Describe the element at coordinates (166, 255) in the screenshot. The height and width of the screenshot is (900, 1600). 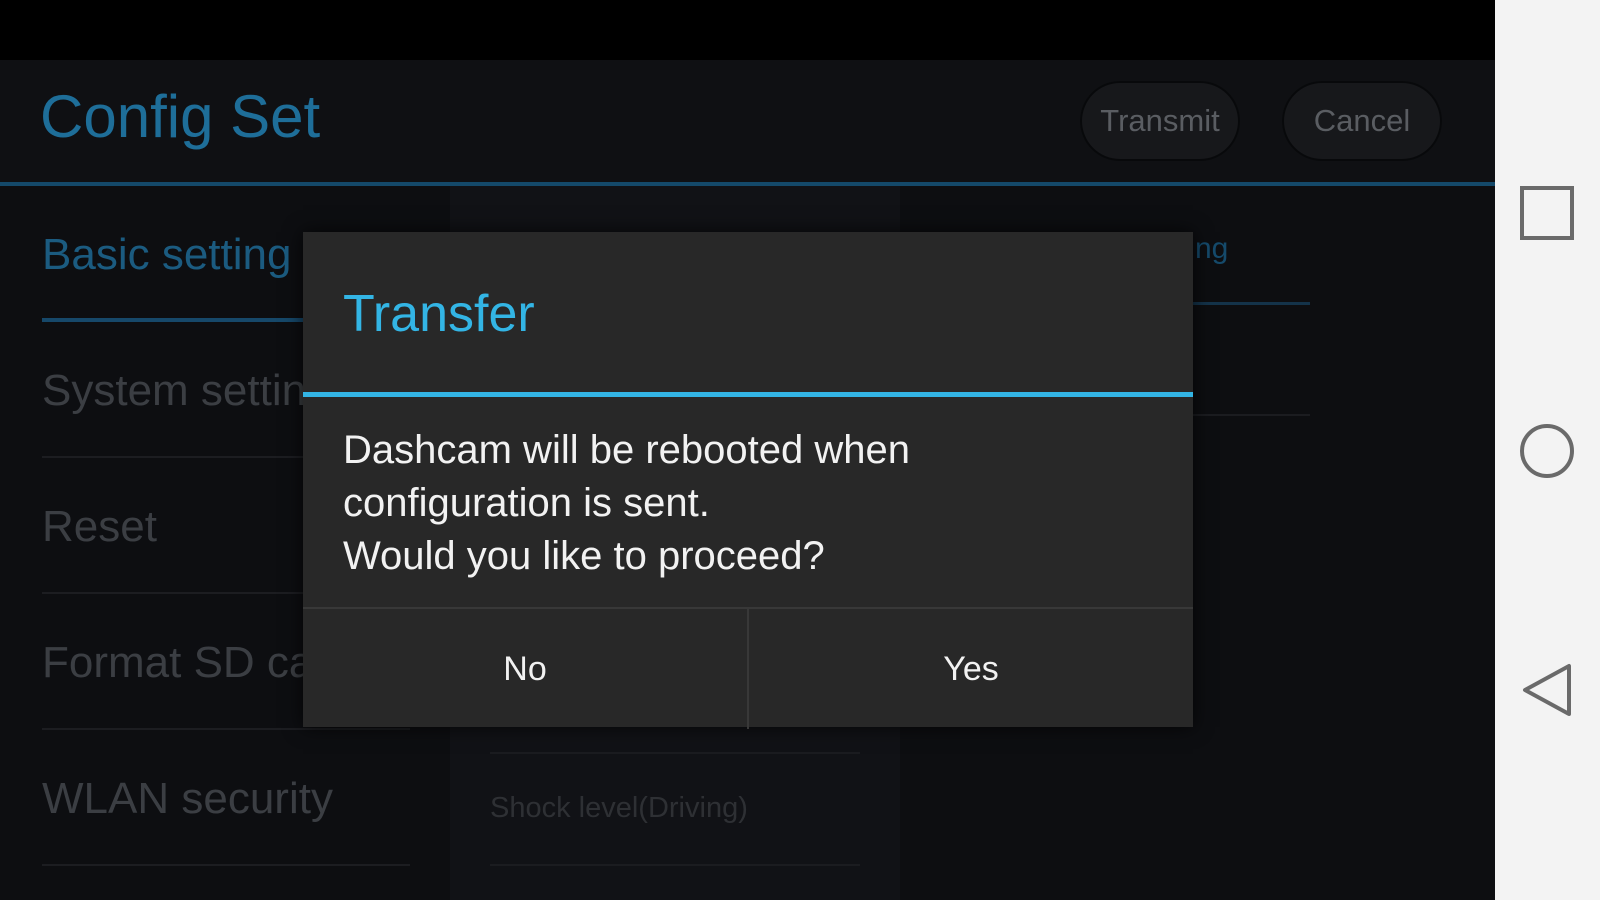
I see `menu-item-basic-setting: Basic setting` at that location.